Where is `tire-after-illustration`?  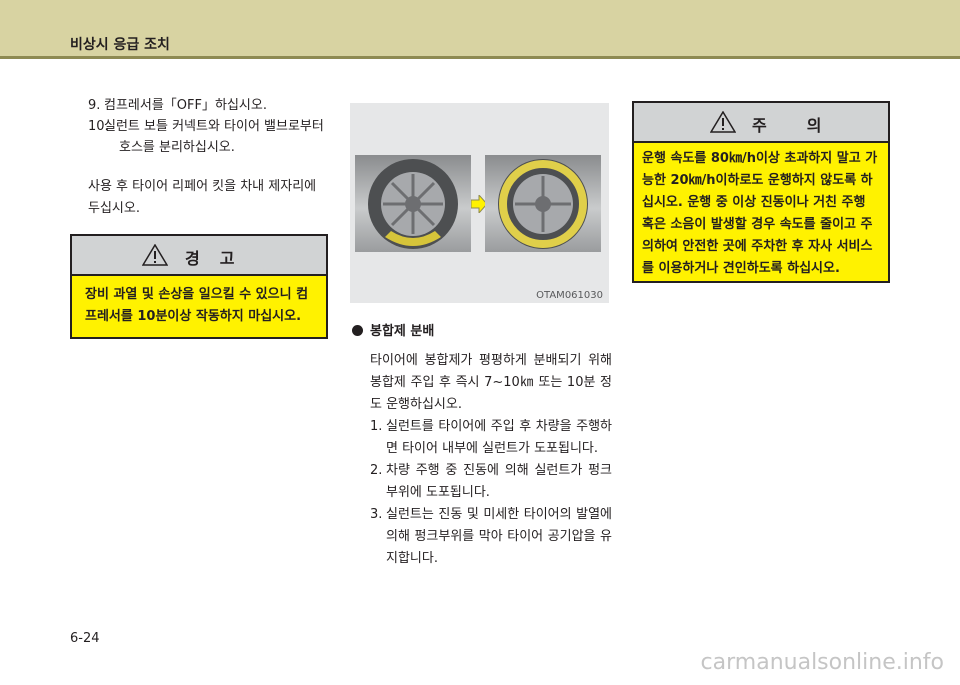 tire-after-illustration is located at coordinates (543, 204).